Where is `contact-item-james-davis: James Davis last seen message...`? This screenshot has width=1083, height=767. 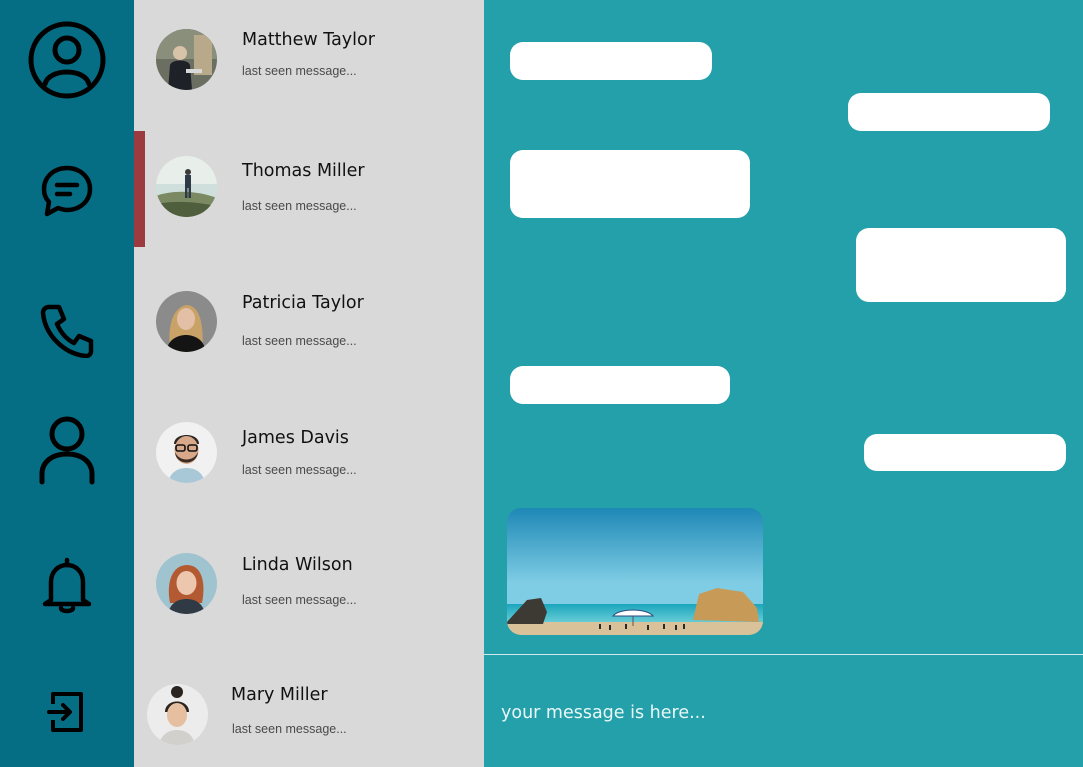 contact-item-james-davis: James Davis last seen message... is located at coordinates (309, 458).